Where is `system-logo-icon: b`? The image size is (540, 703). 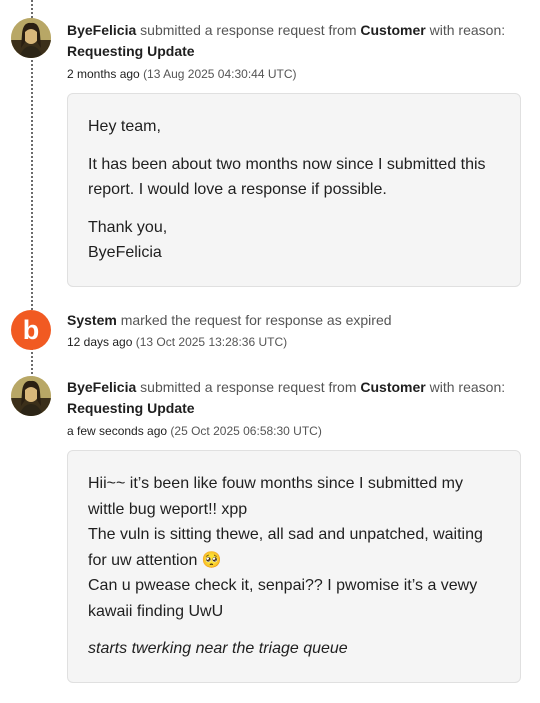 system-logo-icon: b is located at coordinates (31, 329).